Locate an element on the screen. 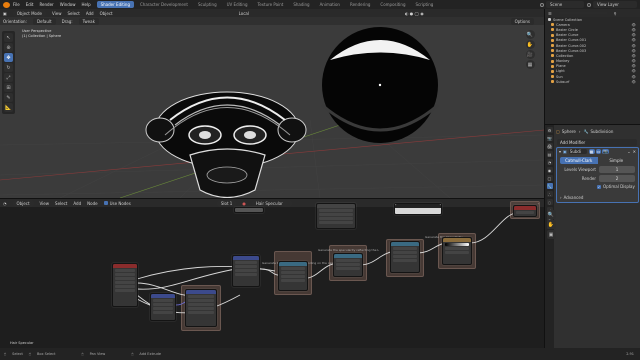  viewport-toggle-icon: ▭ is located at coordinates (598, 151).